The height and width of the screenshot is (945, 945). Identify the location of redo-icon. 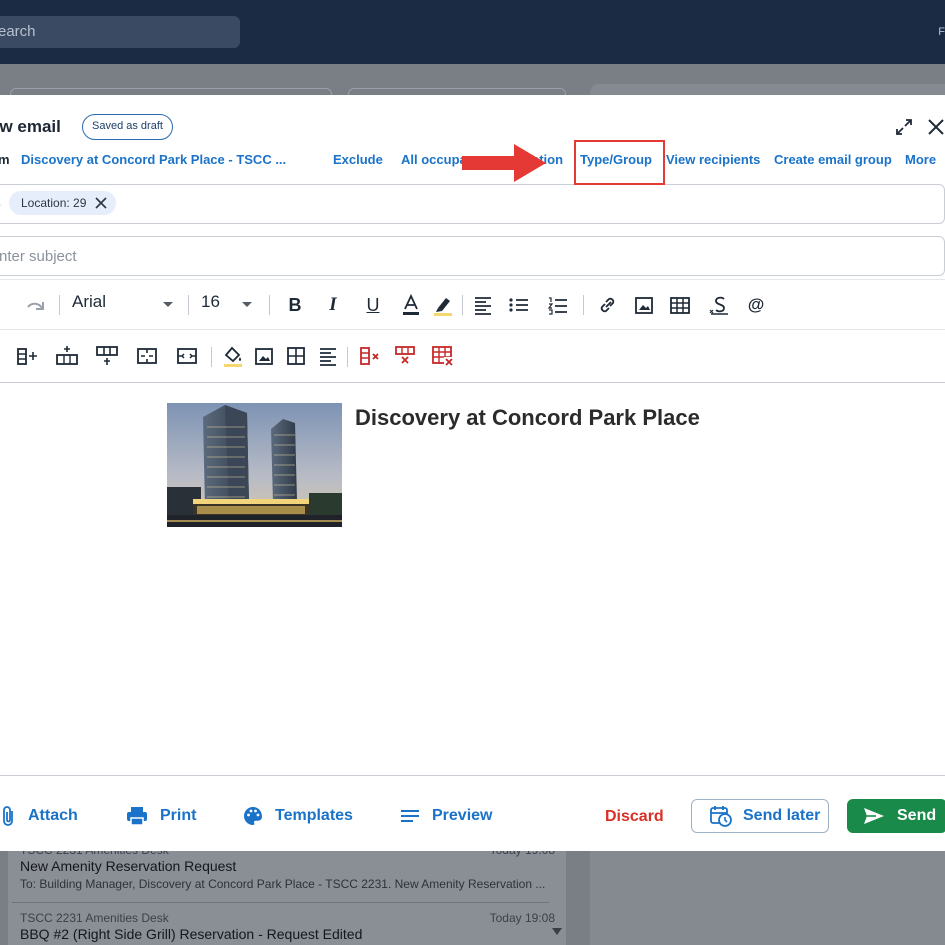
(34, 305).